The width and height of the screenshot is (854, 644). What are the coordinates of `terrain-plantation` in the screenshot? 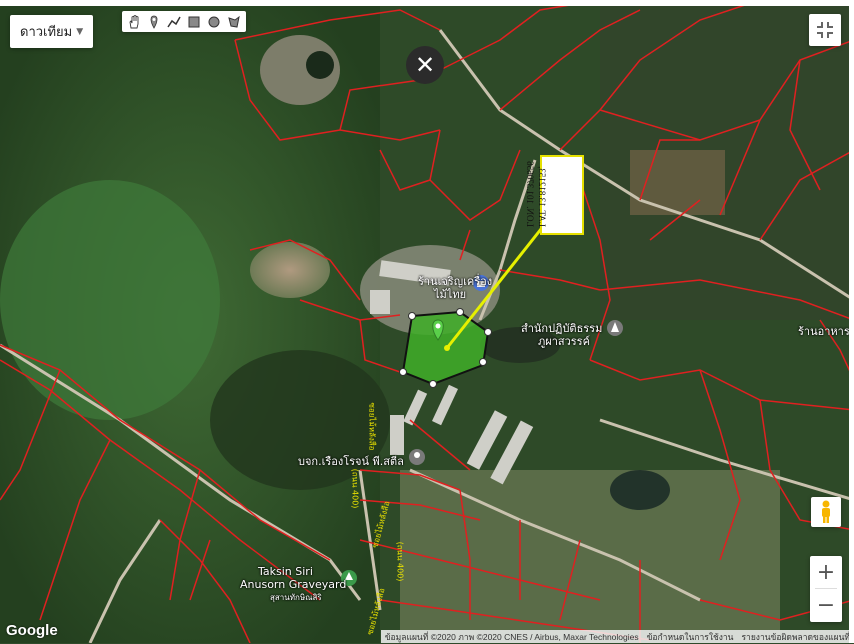 It's located at (677, 182).